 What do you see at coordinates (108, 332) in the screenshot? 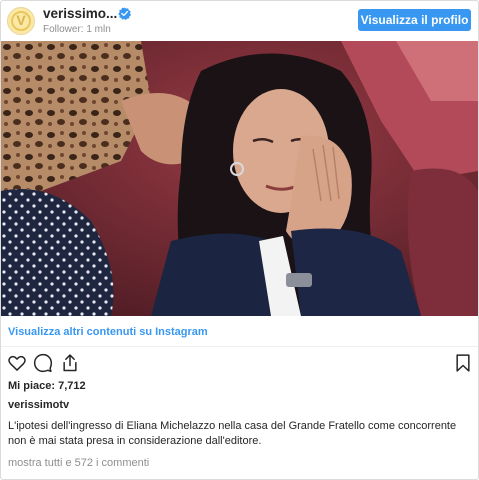
I see `view-more-on-instagram-link: Visualizza altri contenuti su Instagram` at bounding box center [108, 332].